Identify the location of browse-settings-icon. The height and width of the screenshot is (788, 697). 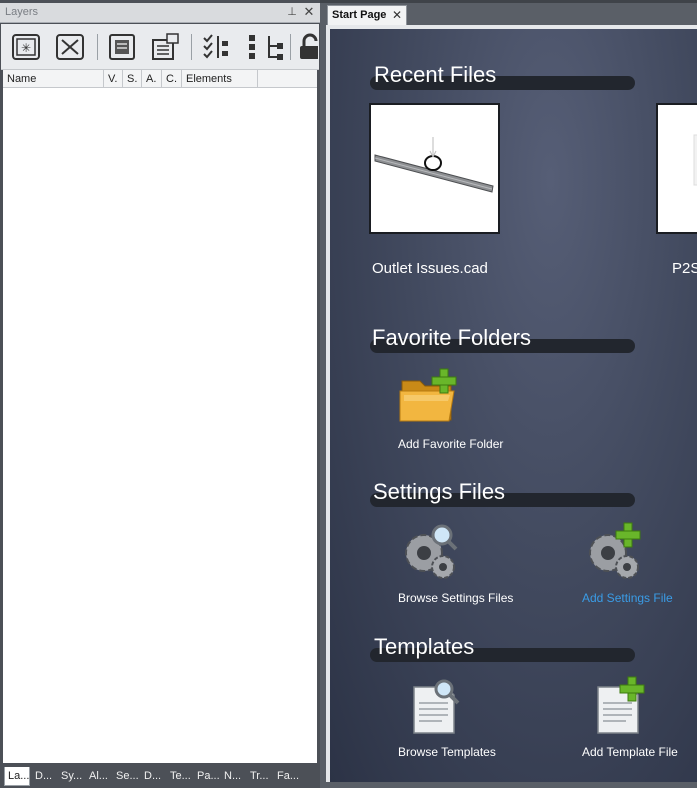
(430, 551).